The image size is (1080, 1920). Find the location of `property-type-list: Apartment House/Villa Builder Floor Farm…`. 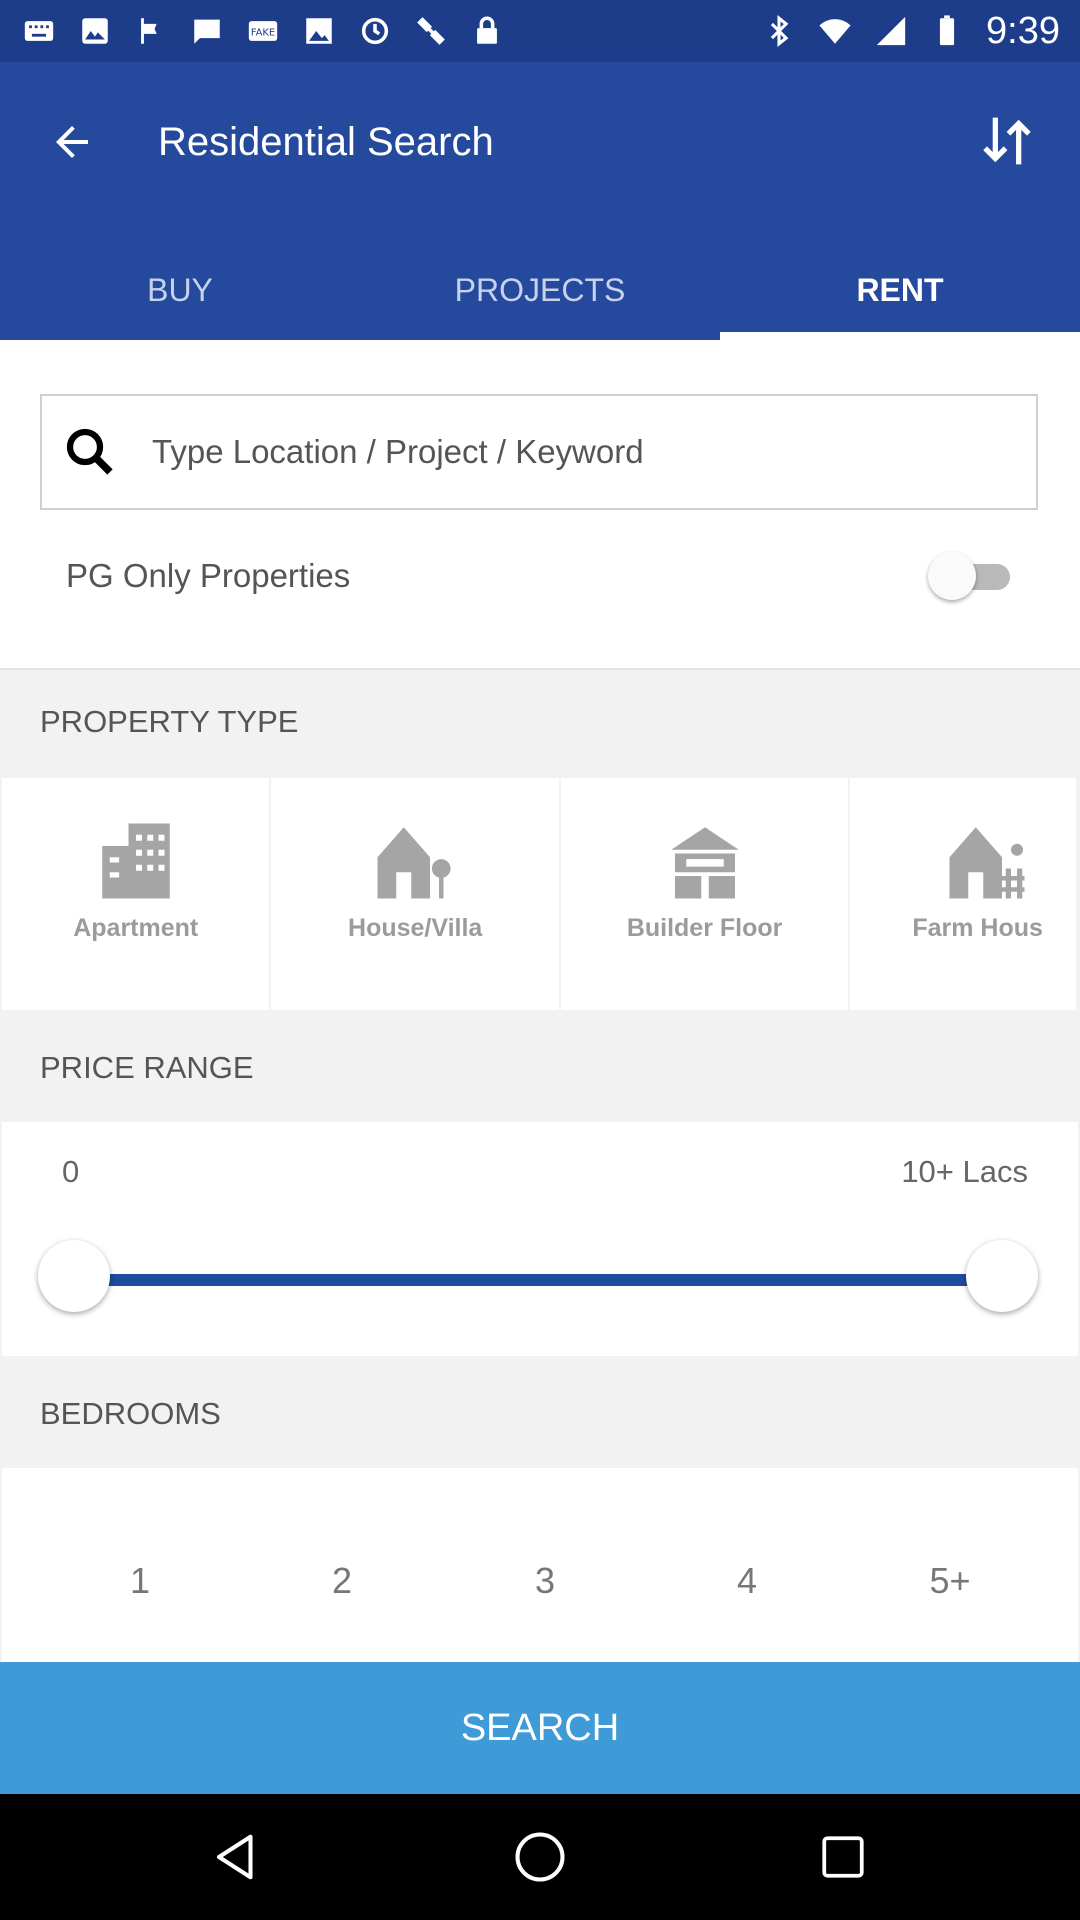

property-type-list: Apartment House/Villa Builder Floor Farm… is located at coordinates (540, 894).